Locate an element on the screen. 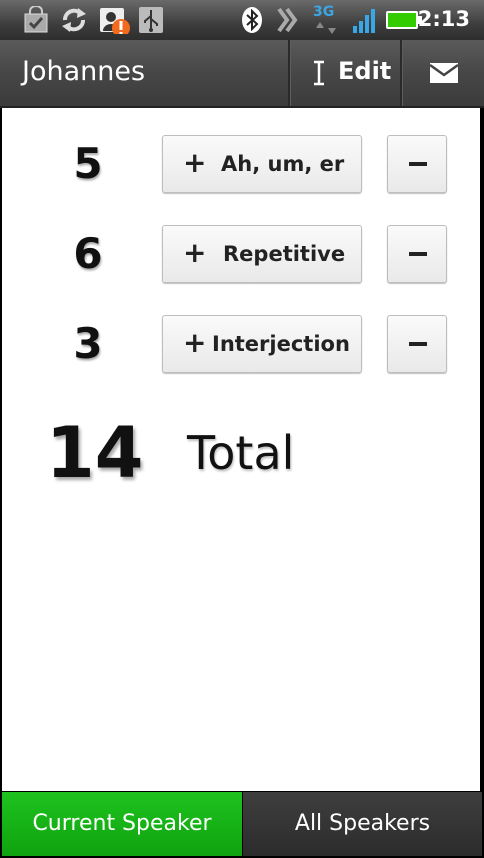 The image size is (484, 858). network-3g-icon: 3G is located at coordinates (327, 20).